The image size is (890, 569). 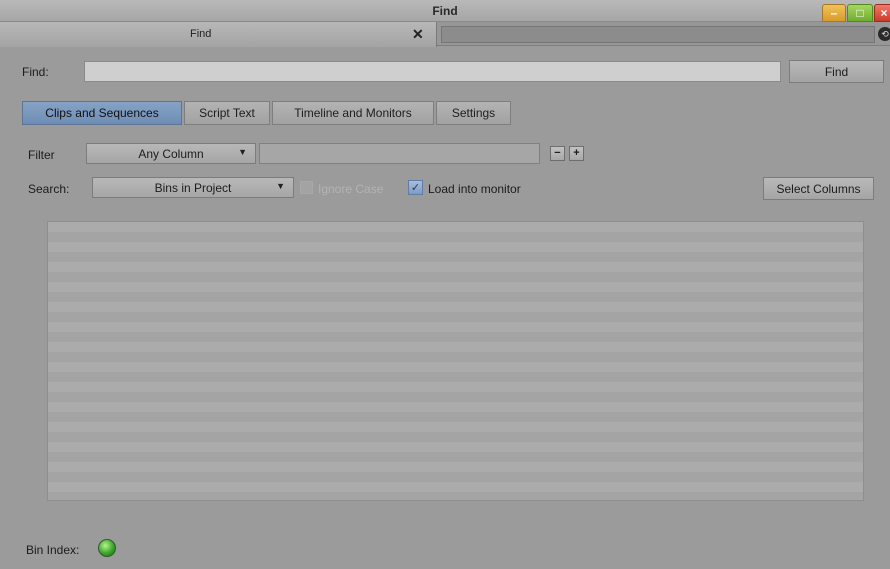 What do you see at coordinates (53, 550) in the screenshot?
I see `bin-index-label: Bin Index:` at bounding box center [53, 550].